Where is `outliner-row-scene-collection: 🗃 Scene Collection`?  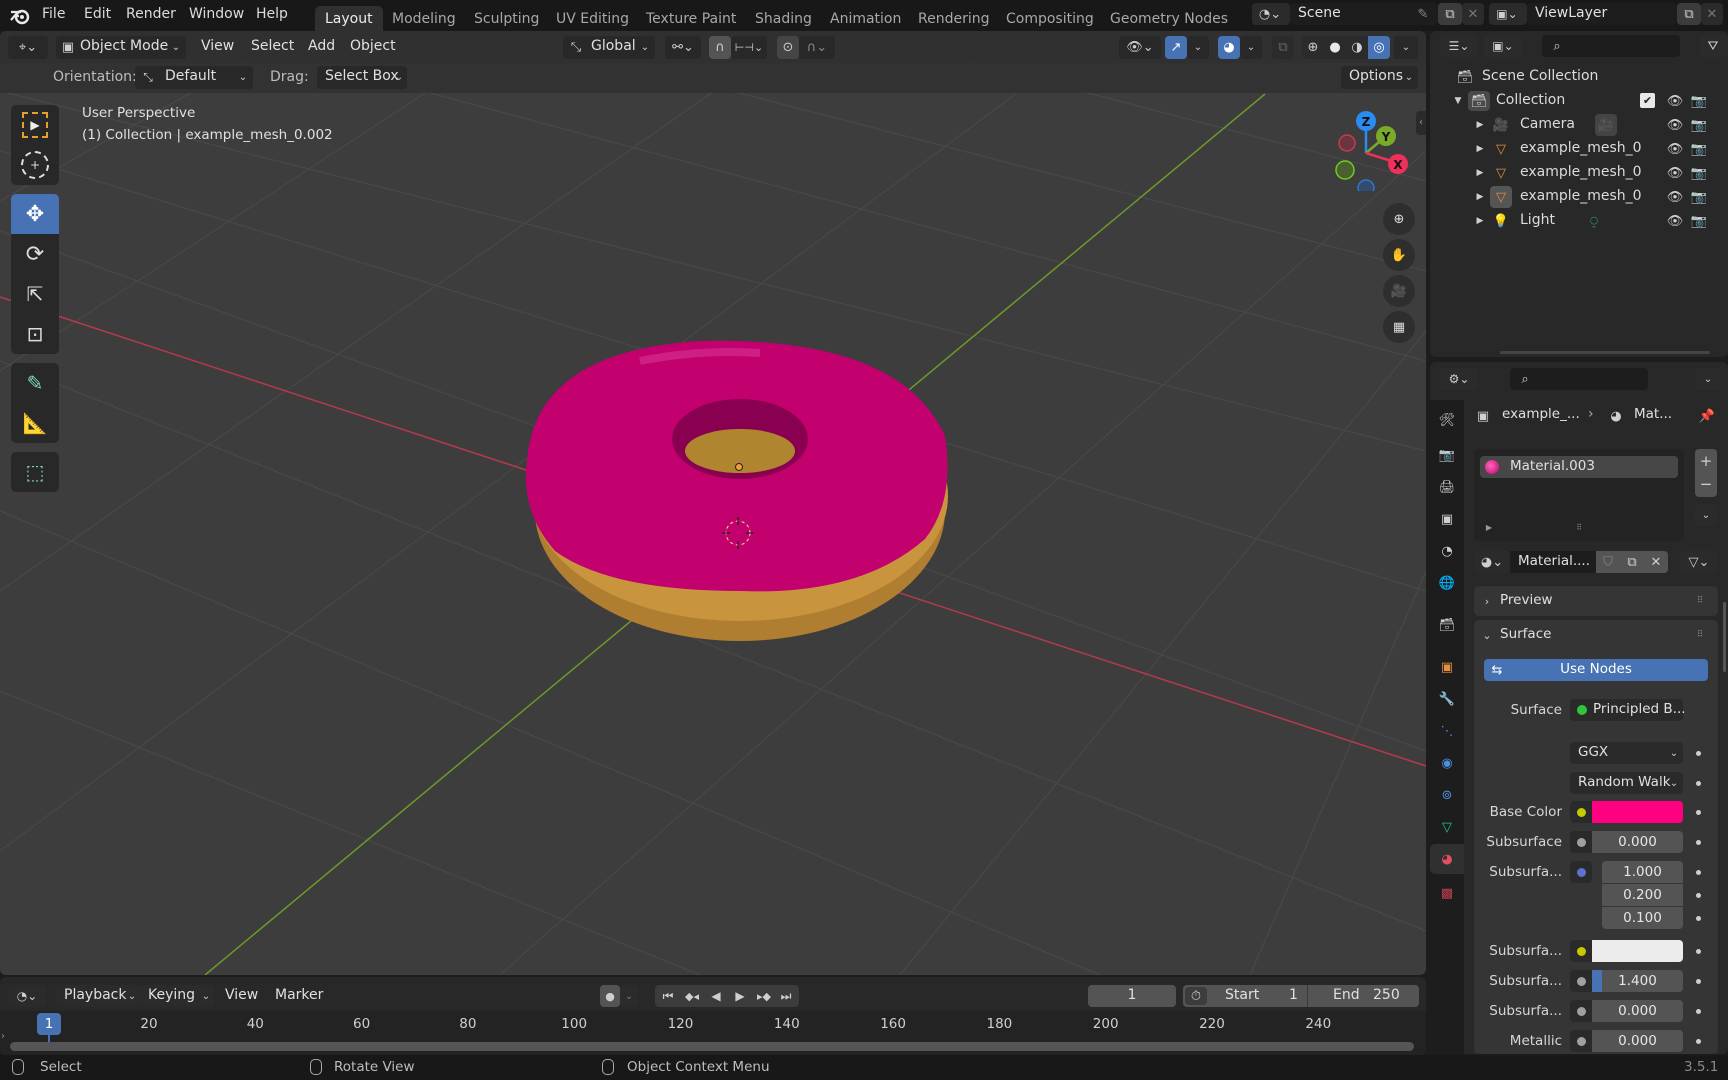 outliner-row-scene-collection: 🗃 Scene Collection is located at coordinates (1579, 77).